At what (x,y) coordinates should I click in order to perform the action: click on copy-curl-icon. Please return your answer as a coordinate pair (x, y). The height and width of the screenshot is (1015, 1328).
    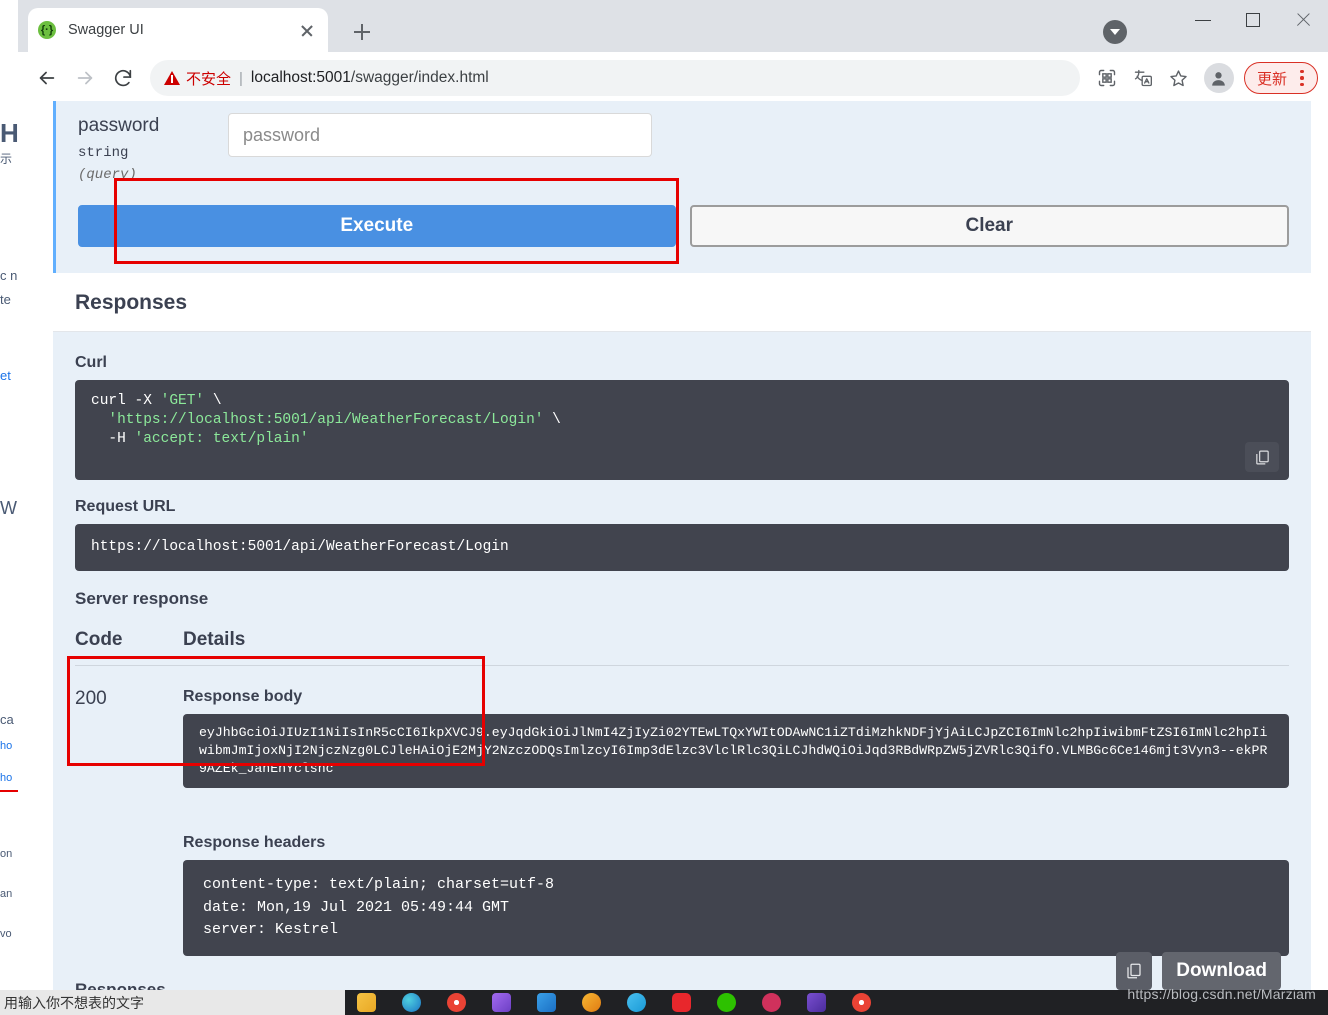
    Looking at the image, I should click on (1262, 457).